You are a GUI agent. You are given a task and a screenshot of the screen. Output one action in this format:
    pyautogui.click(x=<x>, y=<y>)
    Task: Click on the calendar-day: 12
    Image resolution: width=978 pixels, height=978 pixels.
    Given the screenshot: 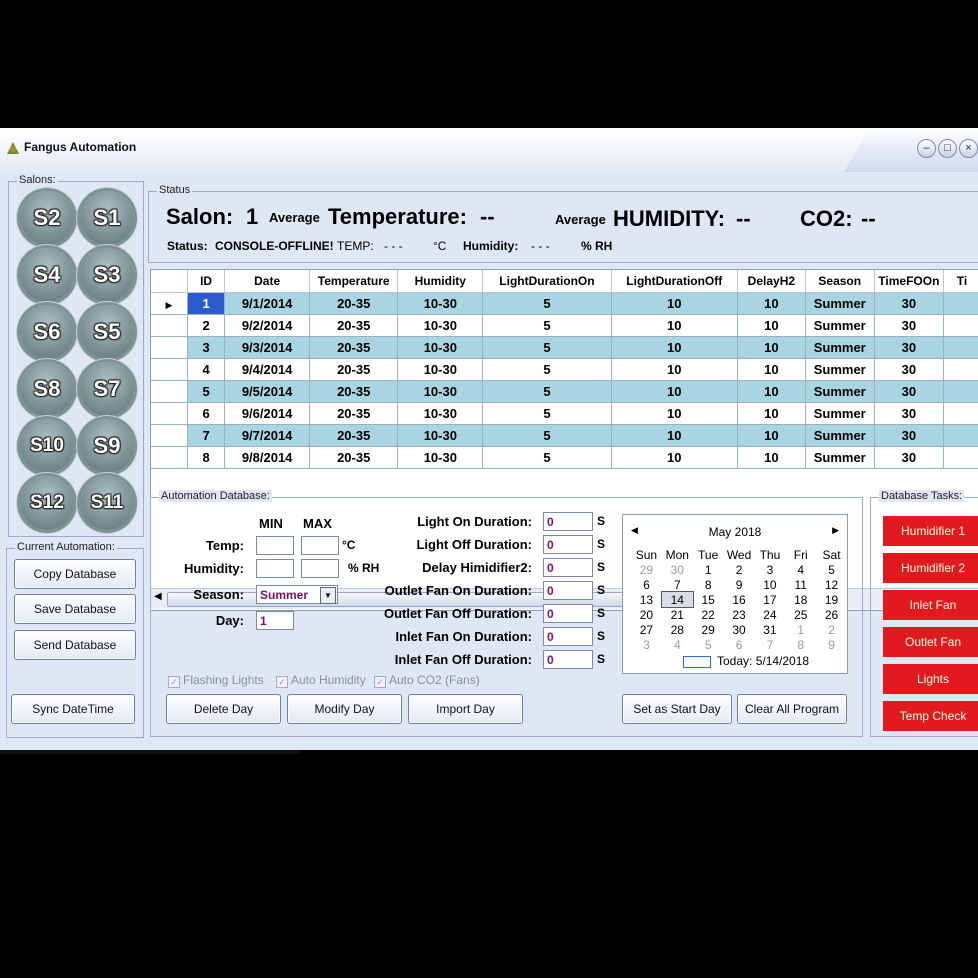 What is the action you would take?
    pyautogui.click(x=831, y=584)
    